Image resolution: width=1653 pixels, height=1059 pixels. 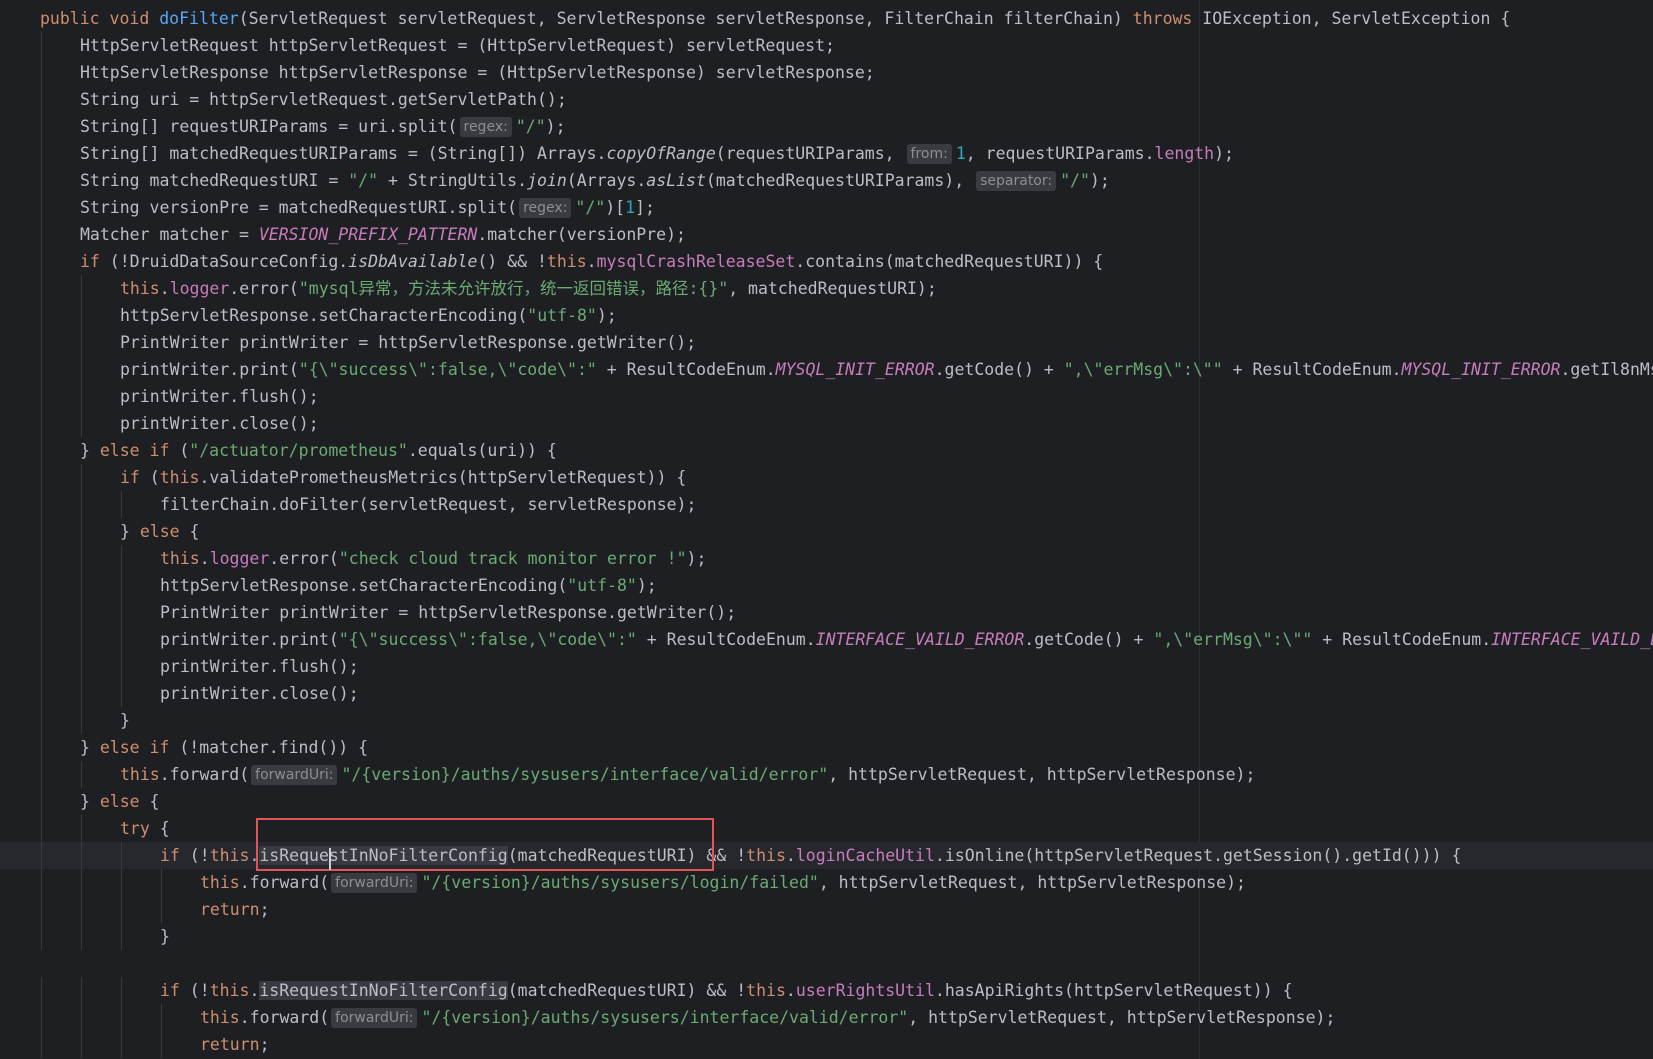 What do you see at coordinates (194, 855) in the screenshot?
I see `code-token: (!` at bounding box center [194, 855].